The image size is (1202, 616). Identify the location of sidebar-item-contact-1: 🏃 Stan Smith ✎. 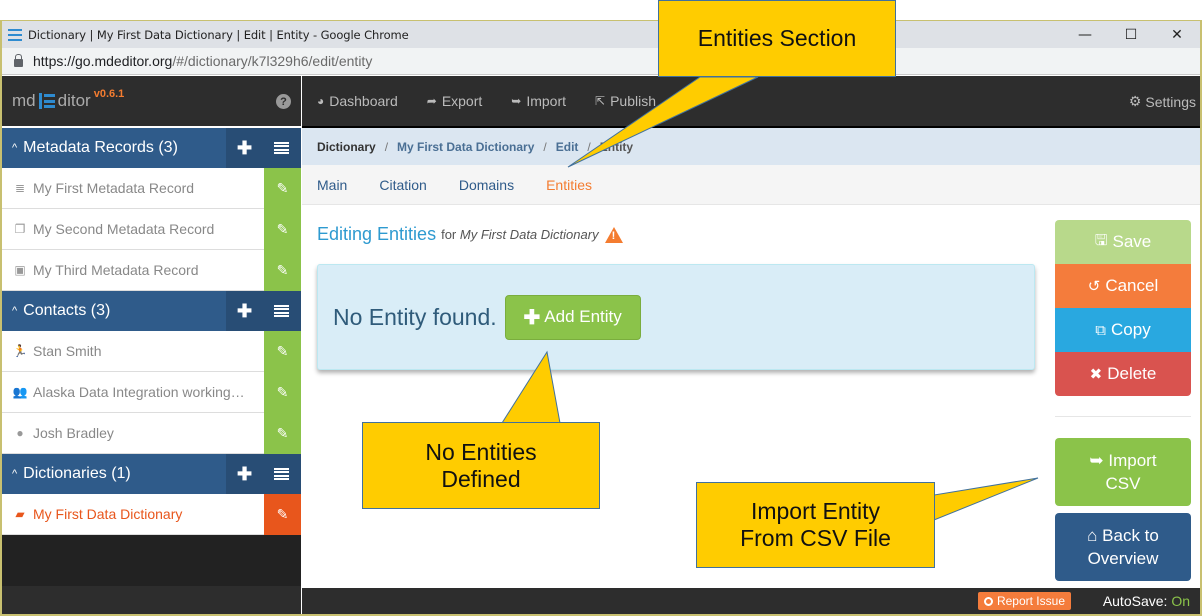
(151, 351).